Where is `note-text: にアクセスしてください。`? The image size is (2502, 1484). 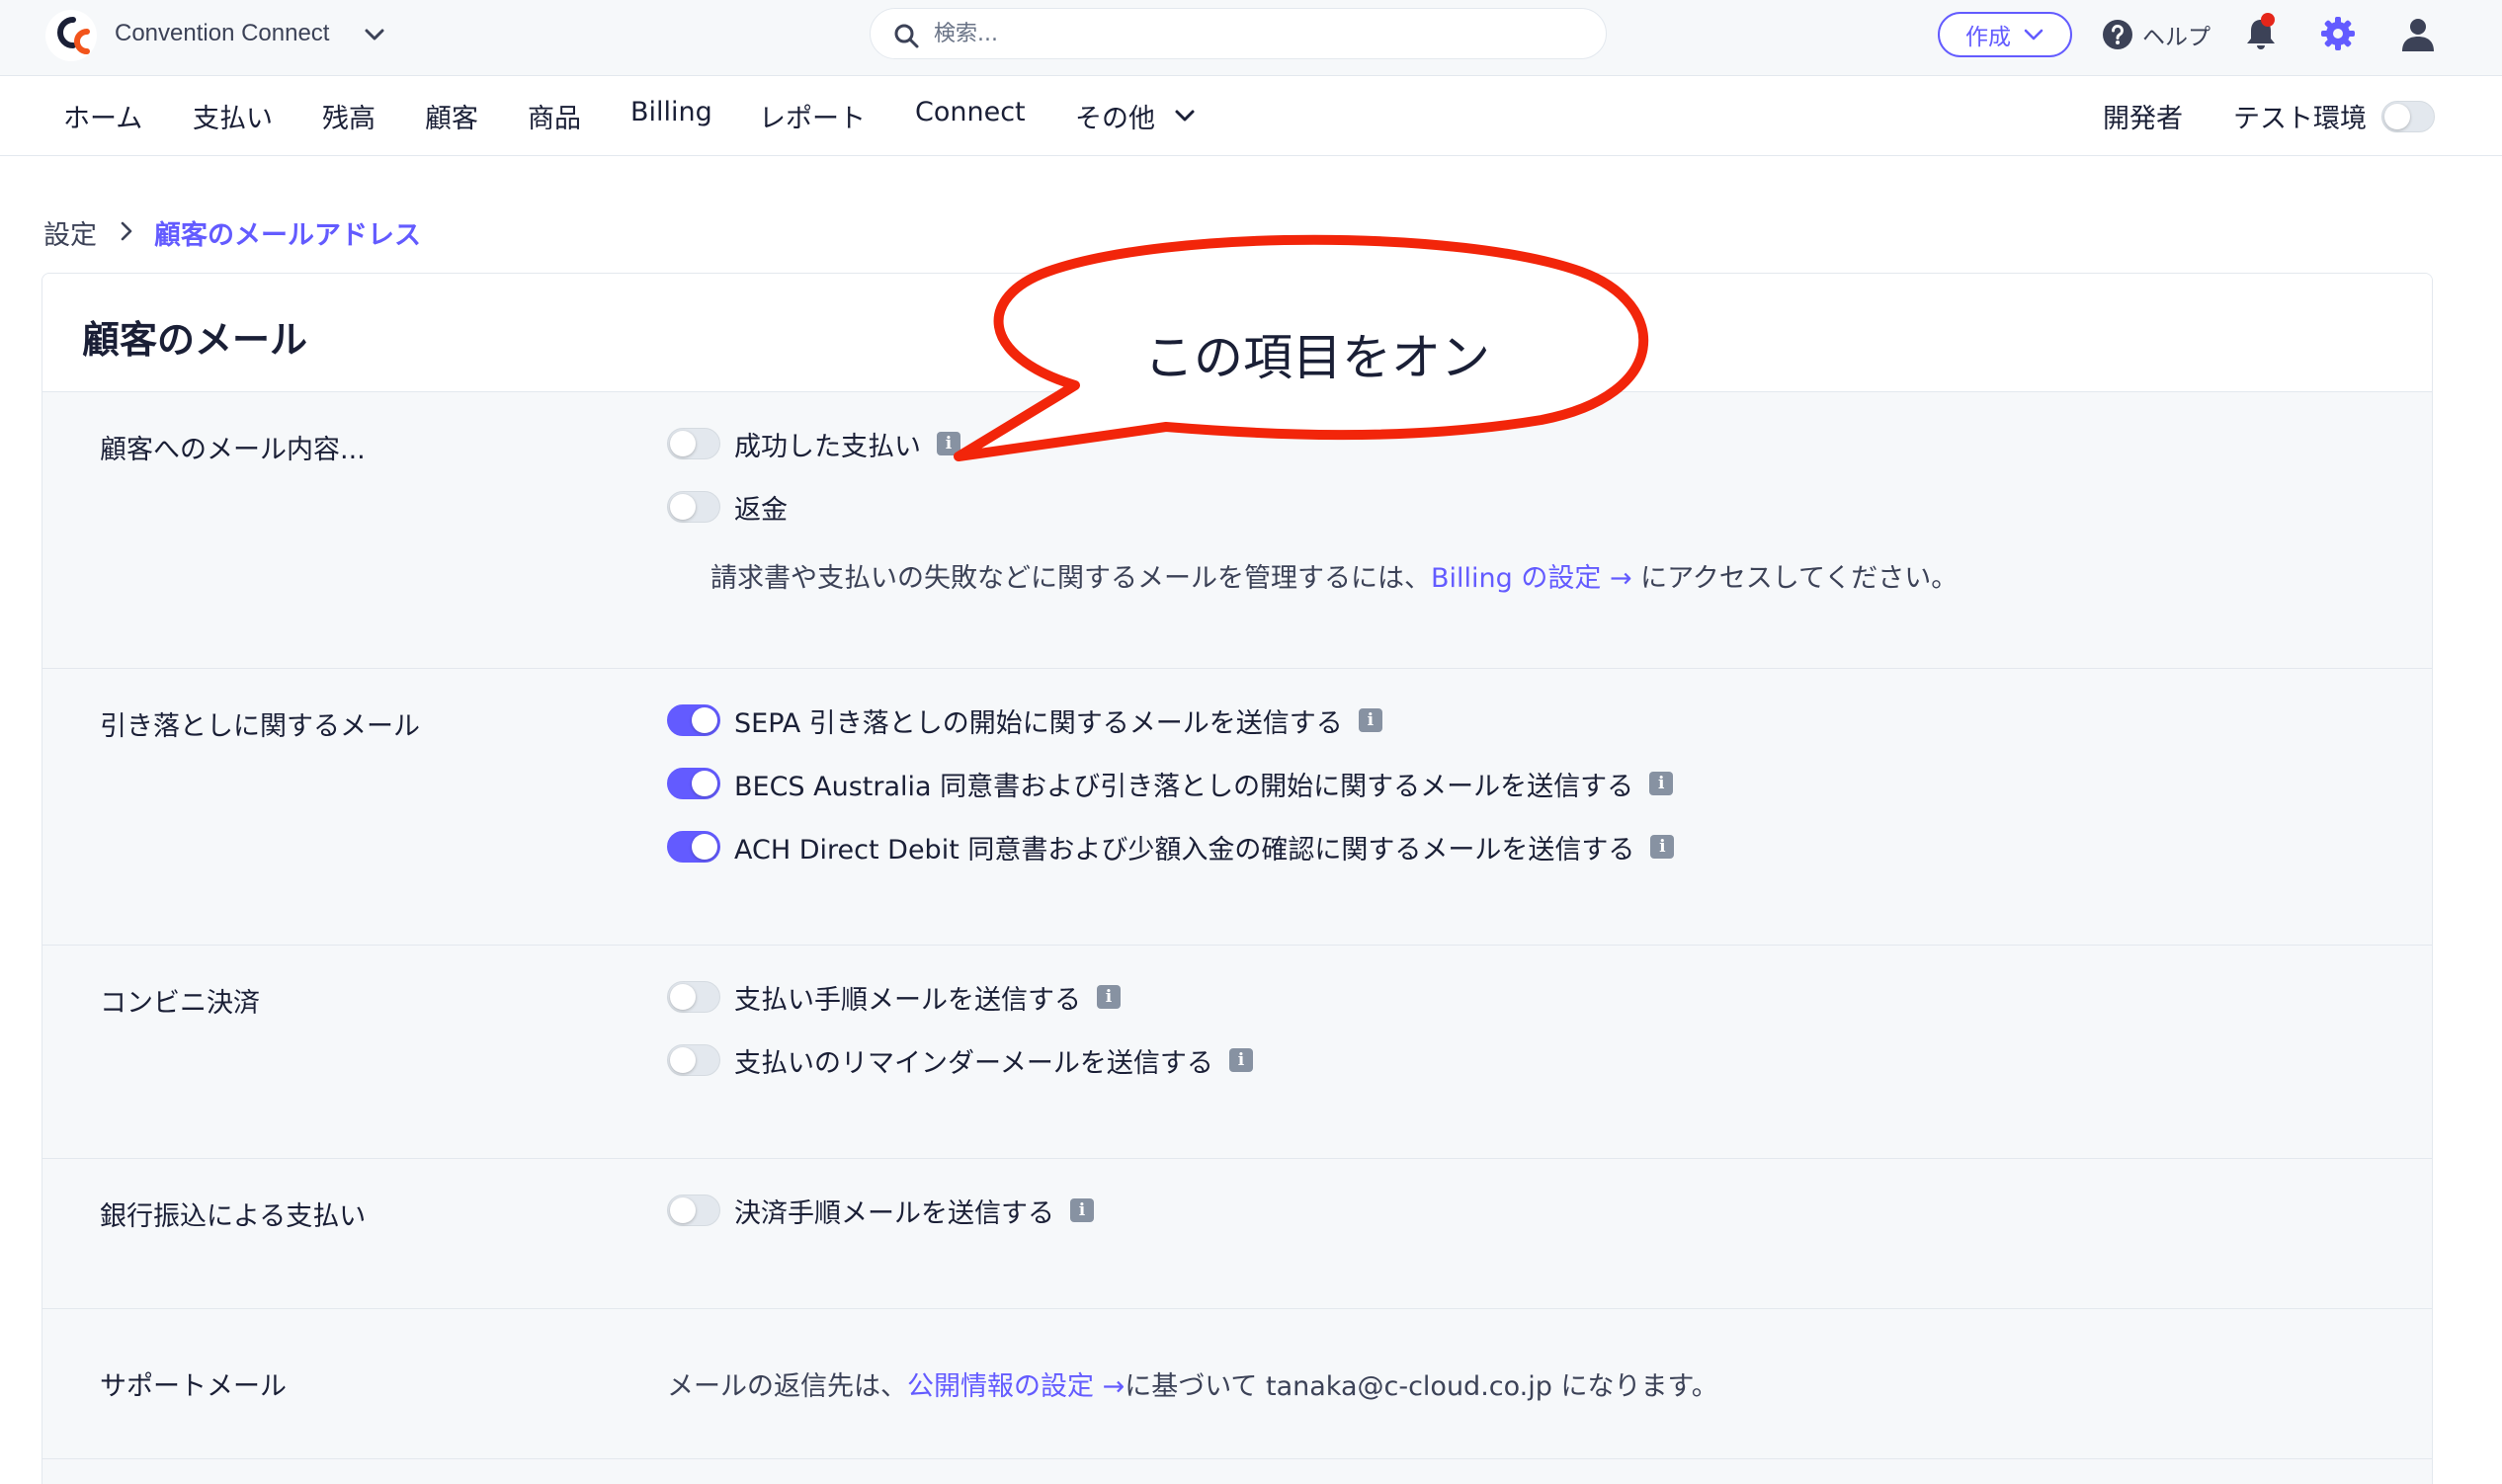
note-text: にアクセスしてください。 is located at coordinates (1795, 578).